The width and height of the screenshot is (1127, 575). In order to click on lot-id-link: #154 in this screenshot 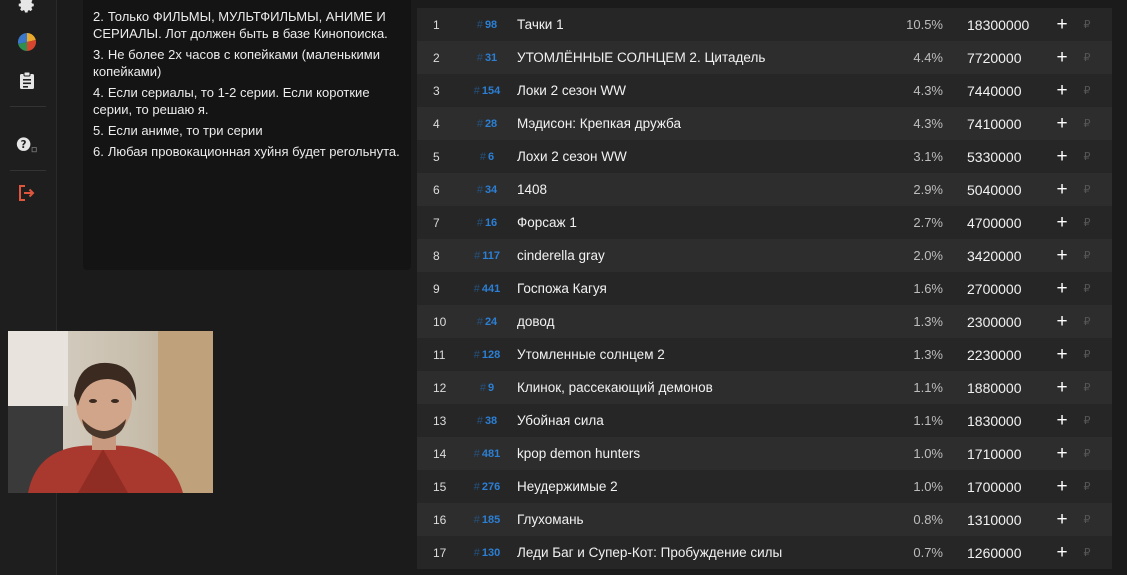, I will do `click(487, 91)`.